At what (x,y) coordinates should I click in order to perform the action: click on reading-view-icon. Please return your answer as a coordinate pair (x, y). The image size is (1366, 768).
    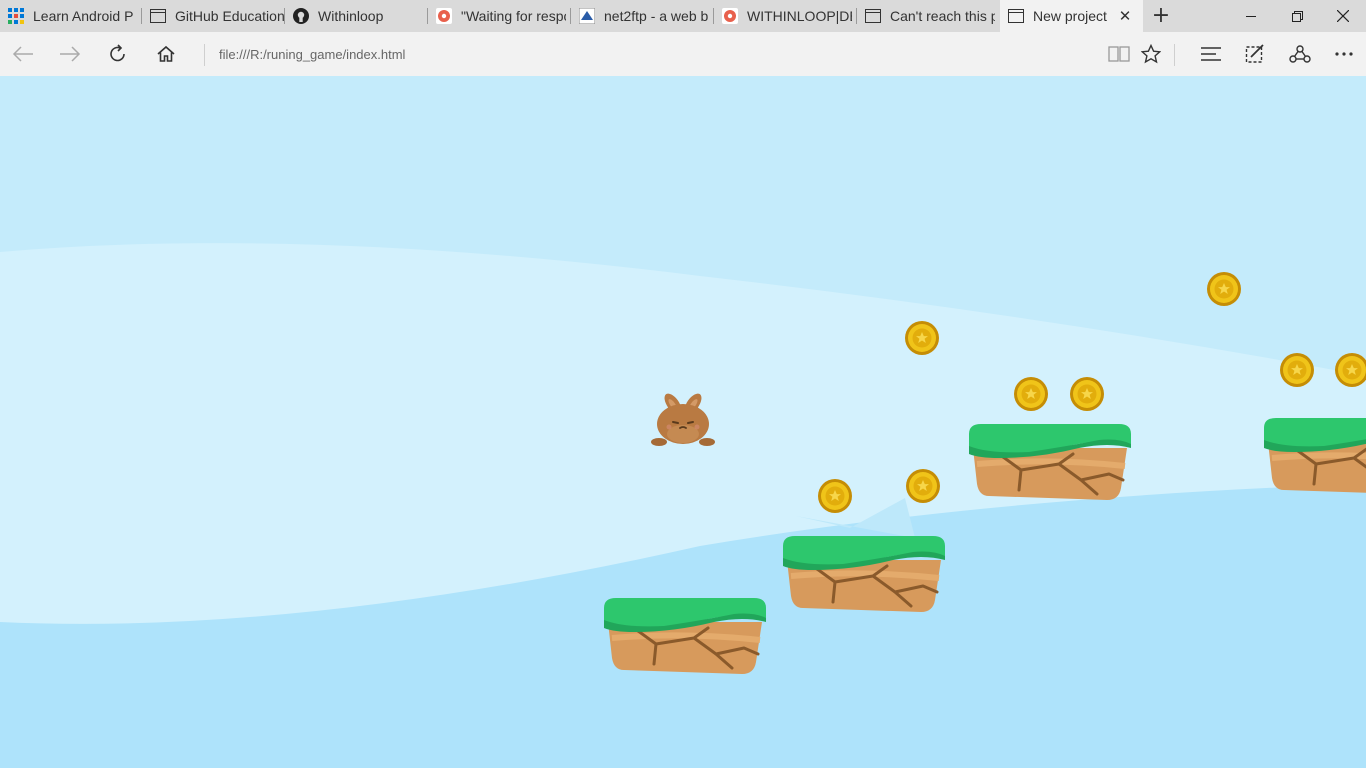
    Looking at the image, I should click on (1119, 54).